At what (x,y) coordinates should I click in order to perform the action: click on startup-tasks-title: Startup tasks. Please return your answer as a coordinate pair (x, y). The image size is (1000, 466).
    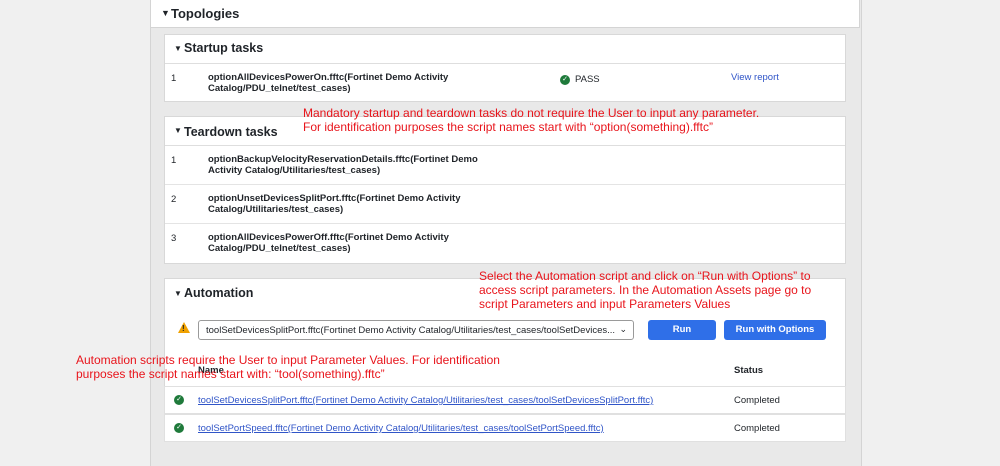
    Looking at the image, I should click on (224, 48).